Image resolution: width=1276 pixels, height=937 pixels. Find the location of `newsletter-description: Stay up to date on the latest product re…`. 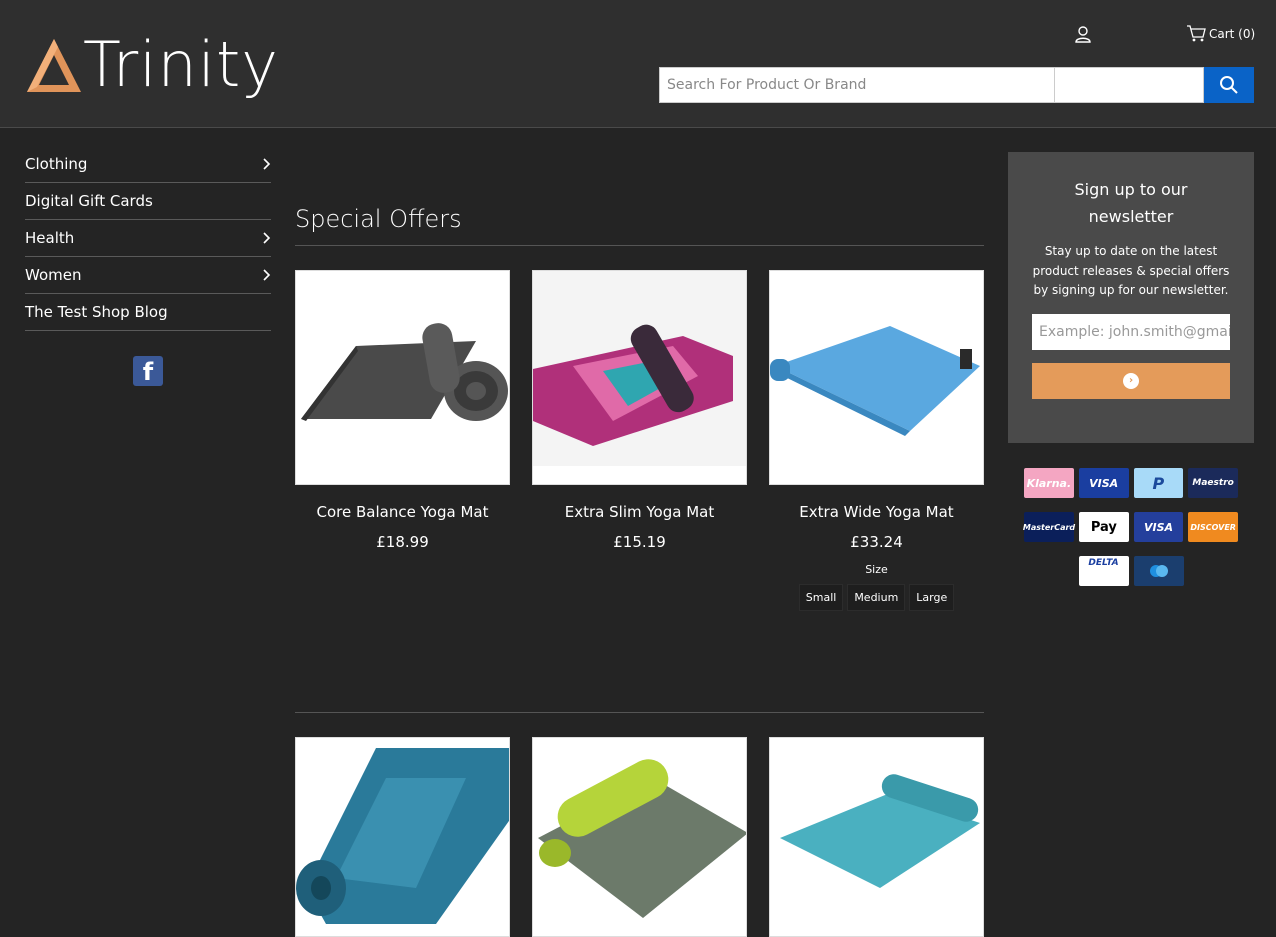

newsletter-description: Stay up to date on the latest product re… is located at coordinates (1131, 270).